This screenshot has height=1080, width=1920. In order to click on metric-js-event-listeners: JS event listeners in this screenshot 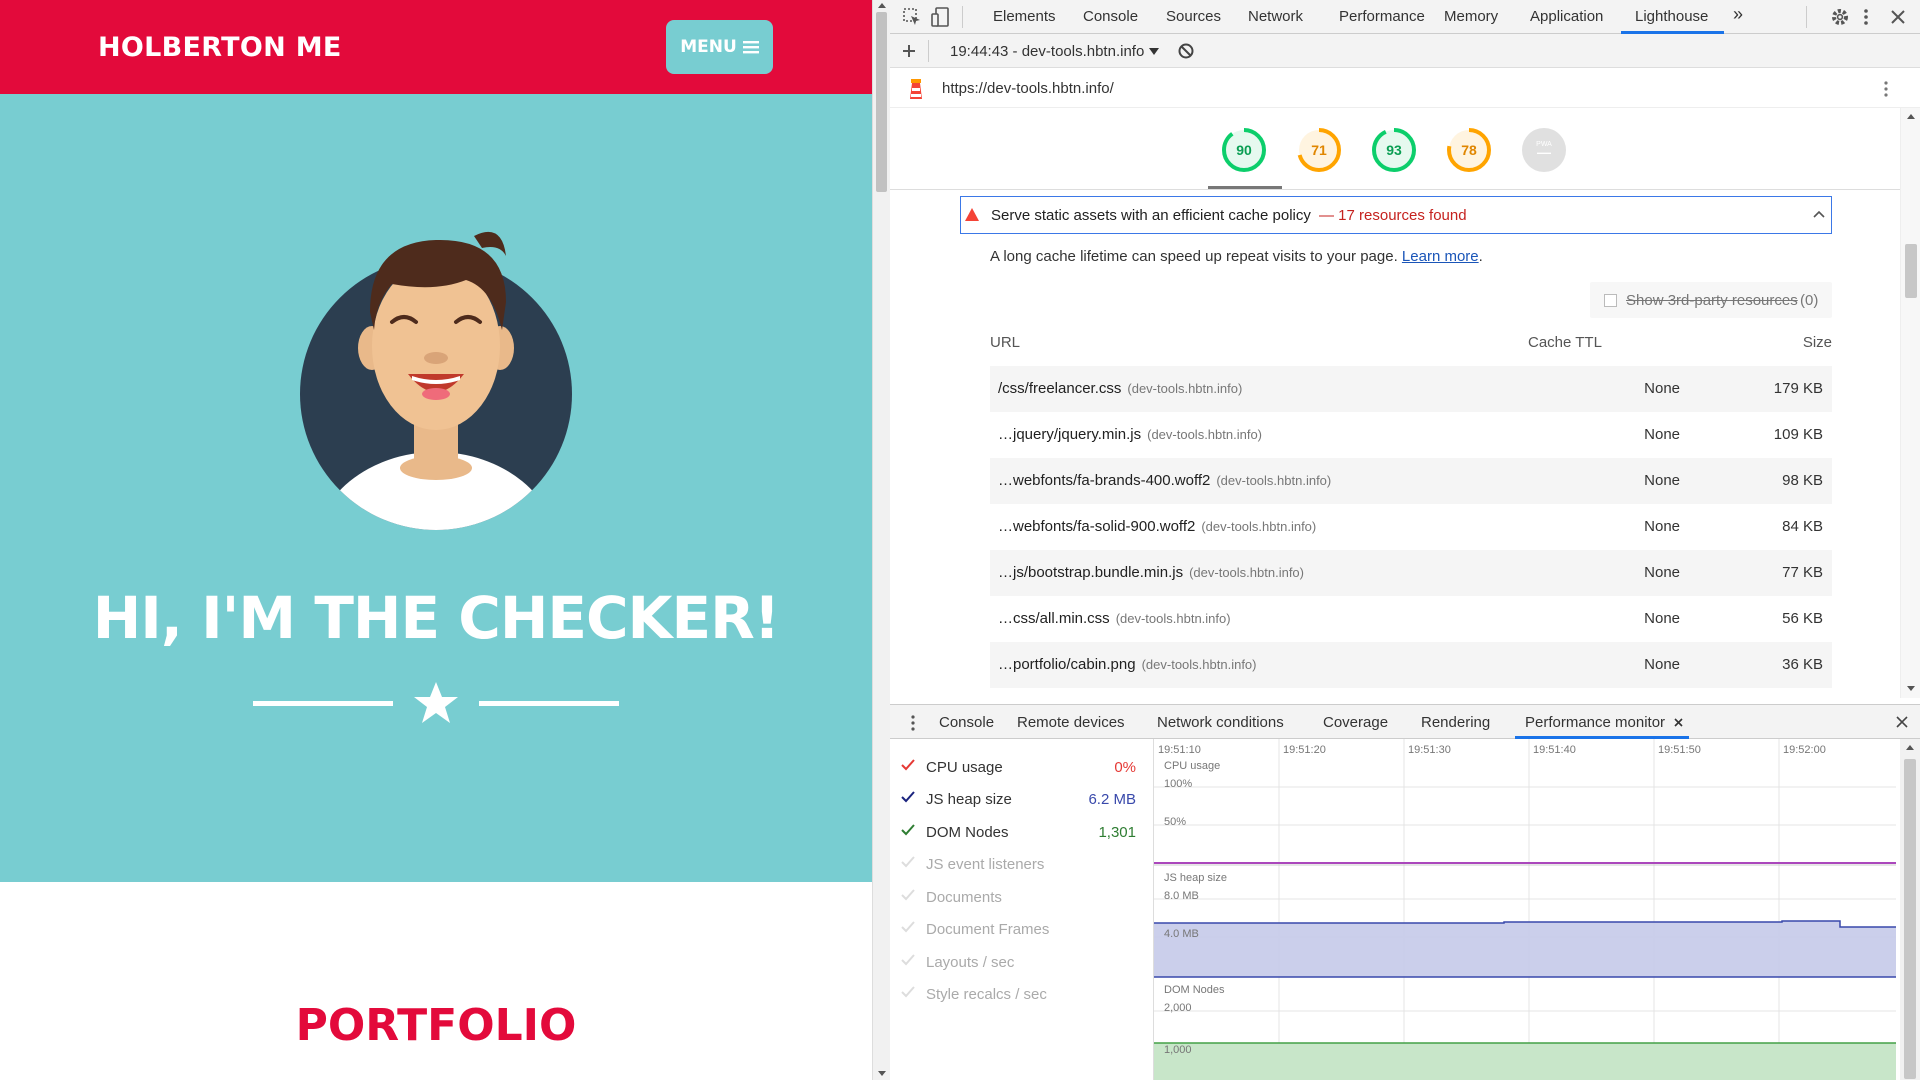, I will do `click(1025, 865)`.